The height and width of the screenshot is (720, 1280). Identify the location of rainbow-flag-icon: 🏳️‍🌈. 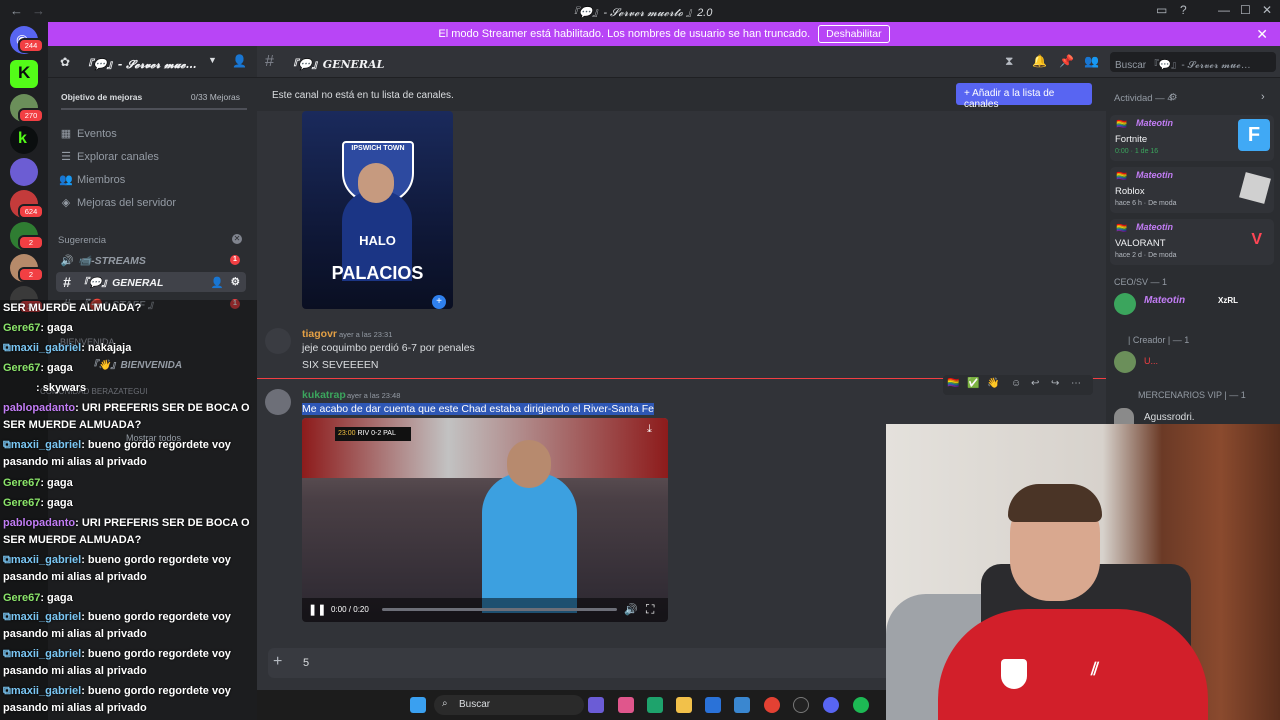
(953, 383).